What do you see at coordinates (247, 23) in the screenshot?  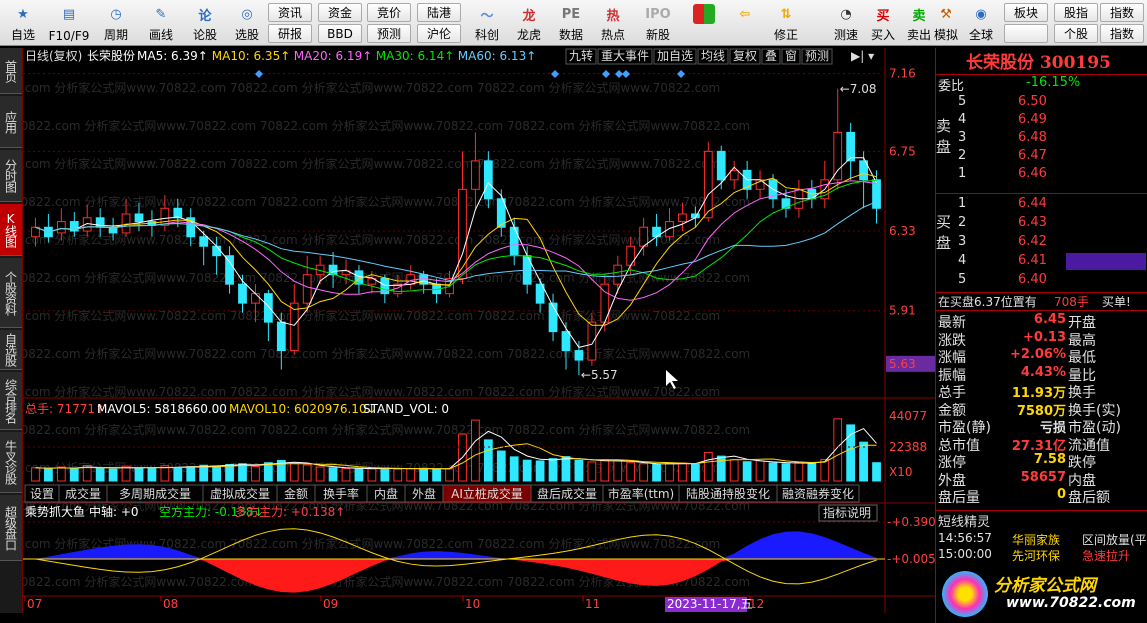 I see `toolbar-btn-select-stock: ◎ 选股` at bounding box center [247, 23].